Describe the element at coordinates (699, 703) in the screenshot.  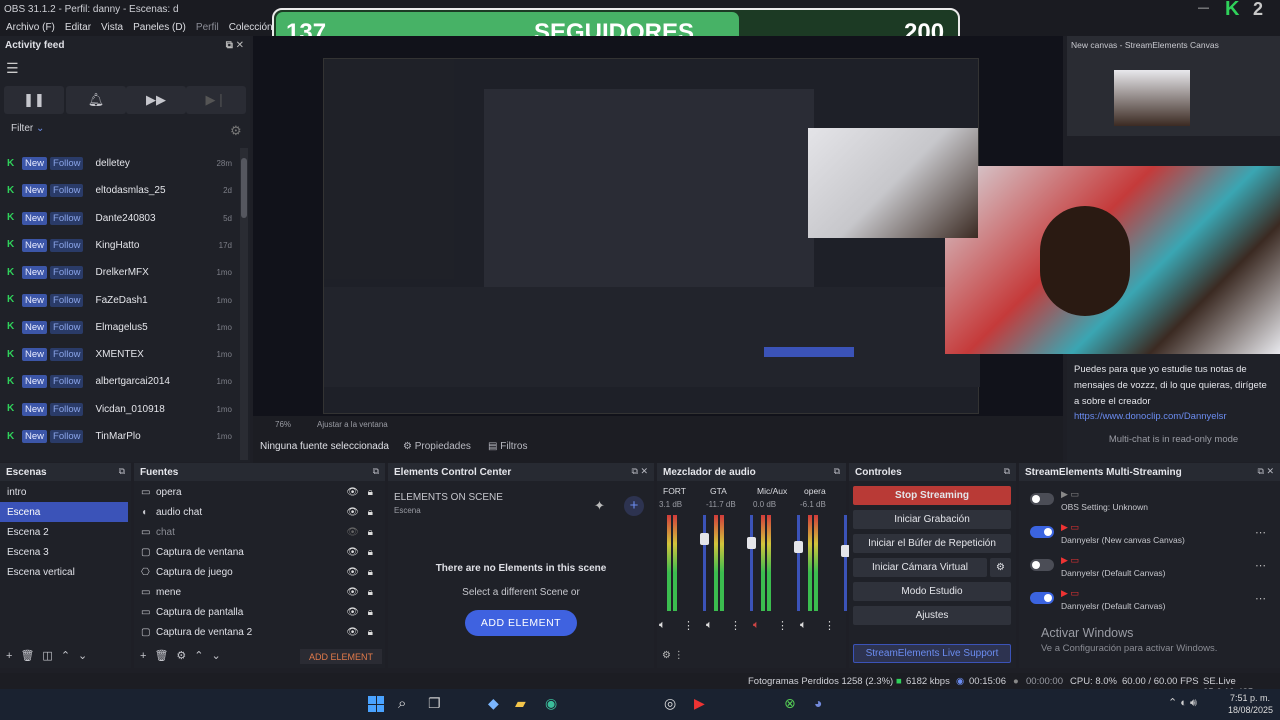
I see `app-icon: ▶` at that location.